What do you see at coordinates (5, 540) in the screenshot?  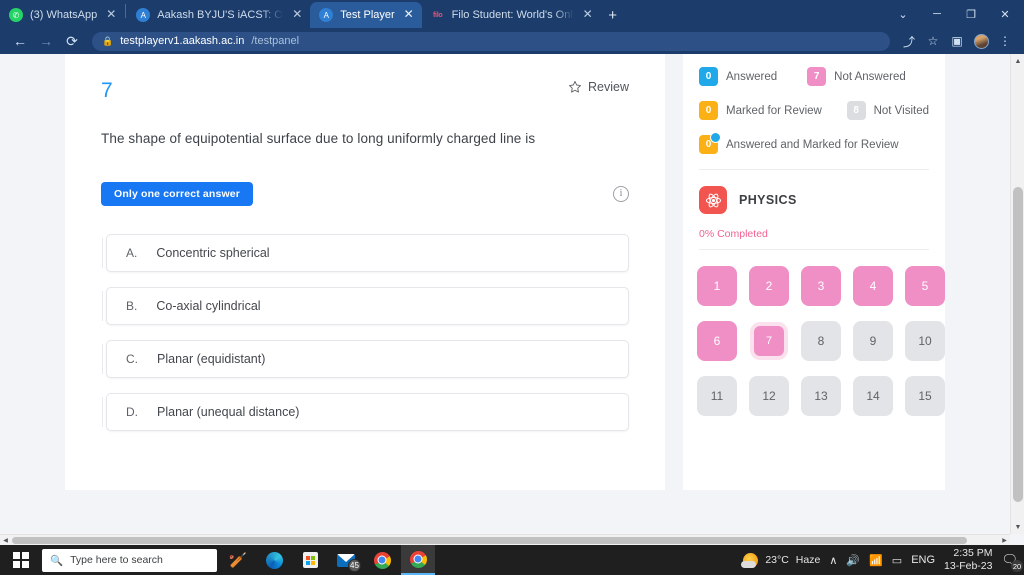 I see `scroll-left-icon: ◀` at bounding box center [5, 540].